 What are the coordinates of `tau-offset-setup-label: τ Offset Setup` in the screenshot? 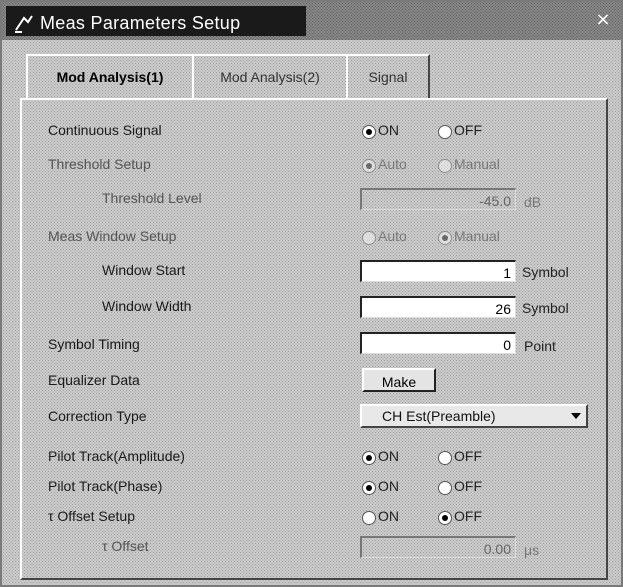 It's located at (91, 516).